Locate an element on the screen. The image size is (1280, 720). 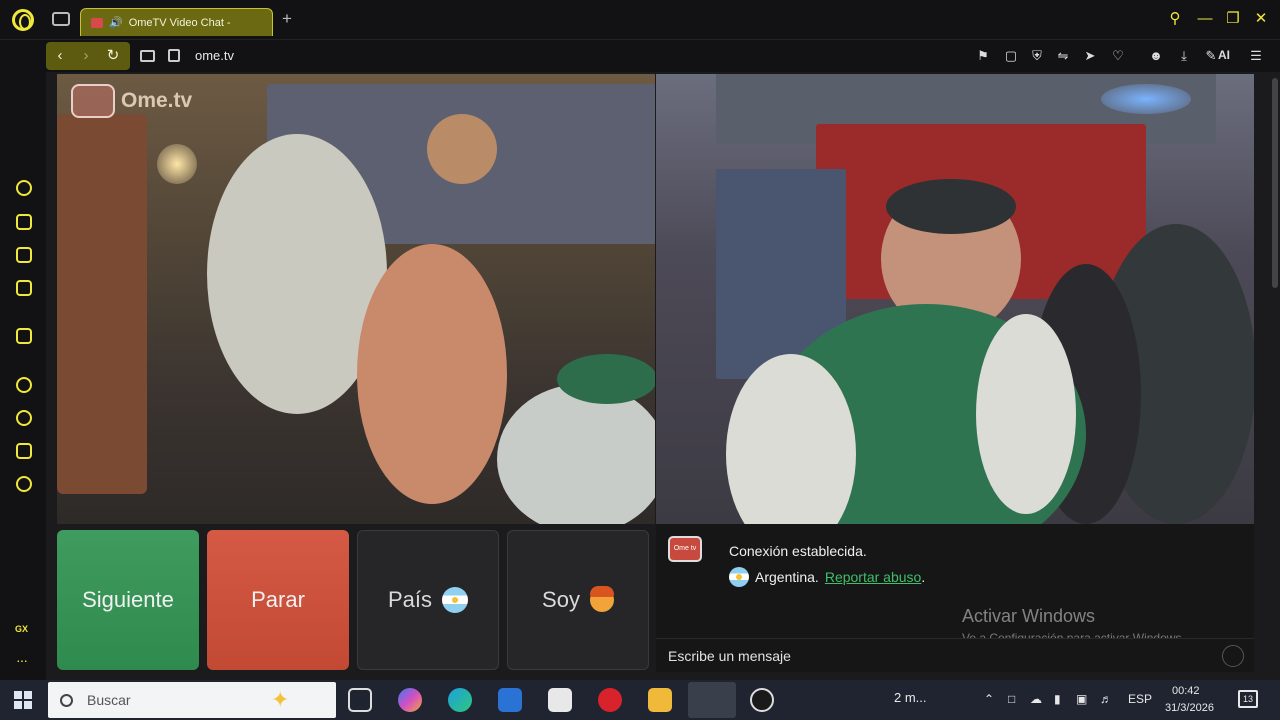
tab-title: OmeTV Video Chat - is located at coordinates (179, 22).